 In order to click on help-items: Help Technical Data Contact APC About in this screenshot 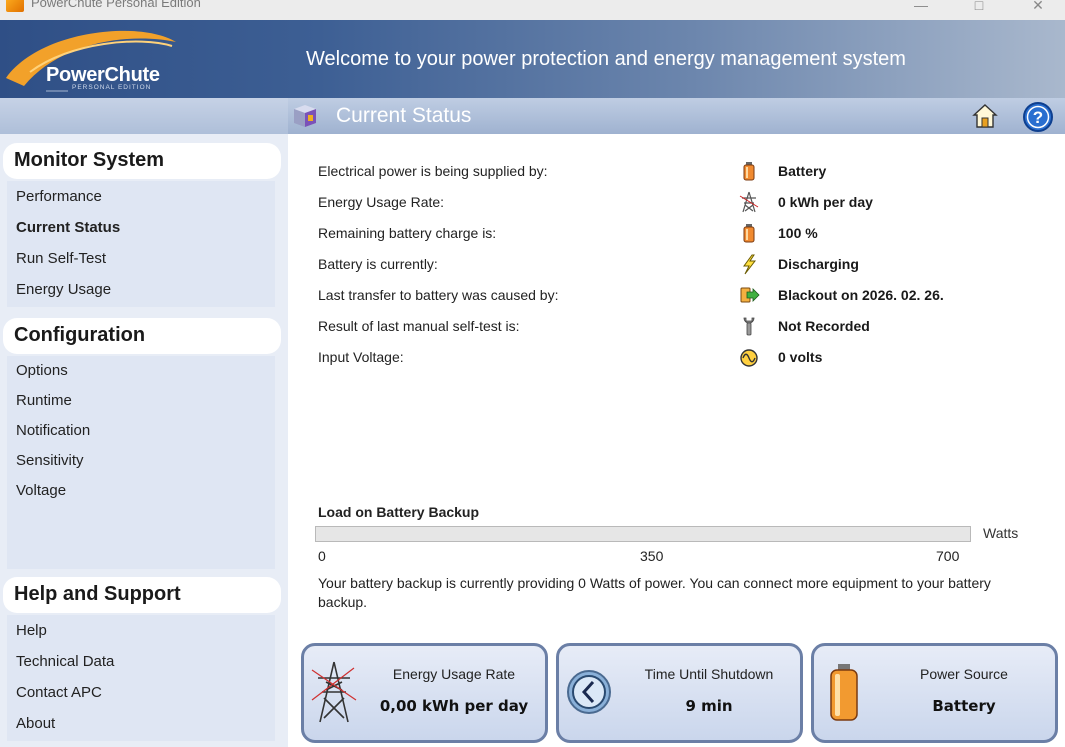, I will do `click(141, 678)`.